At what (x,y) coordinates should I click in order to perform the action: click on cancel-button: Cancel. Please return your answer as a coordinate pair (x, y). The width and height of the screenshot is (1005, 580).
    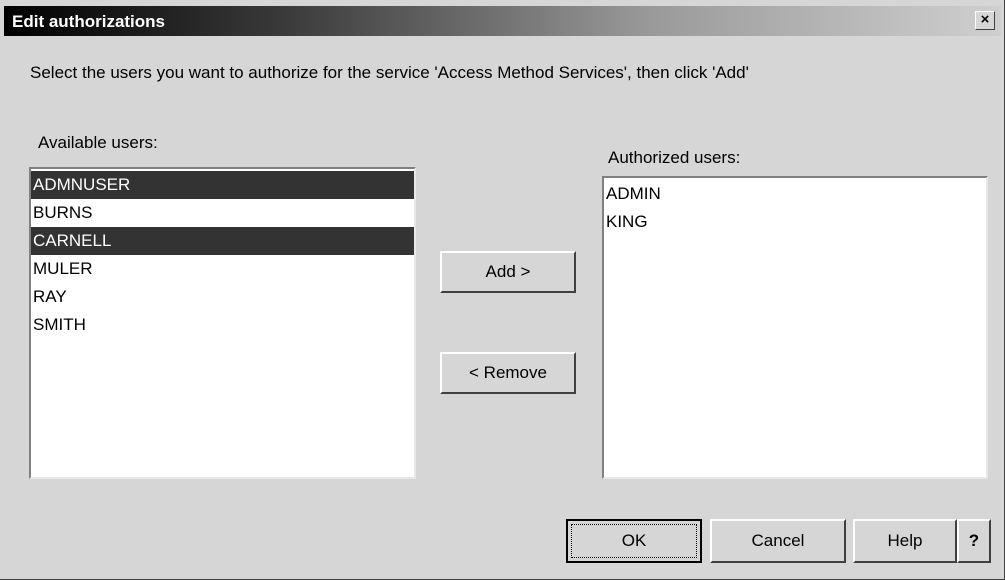
    Looking at the image, I should click on (778, 541).